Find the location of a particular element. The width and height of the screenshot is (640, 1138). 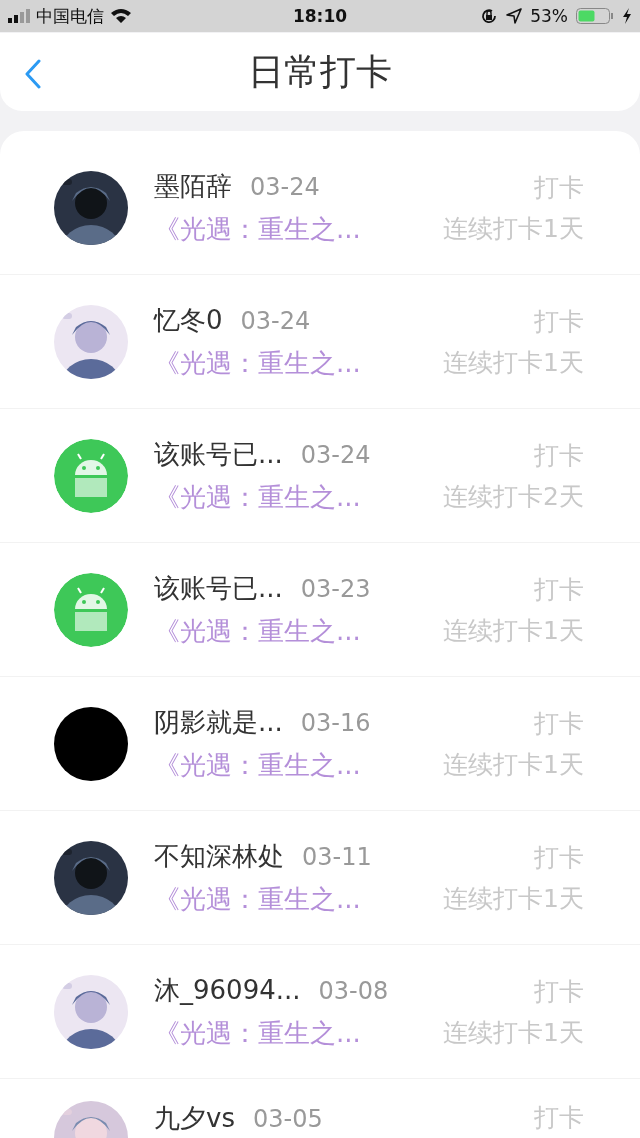

page-title: 日常打卡 is located at coordinates (320, 71).